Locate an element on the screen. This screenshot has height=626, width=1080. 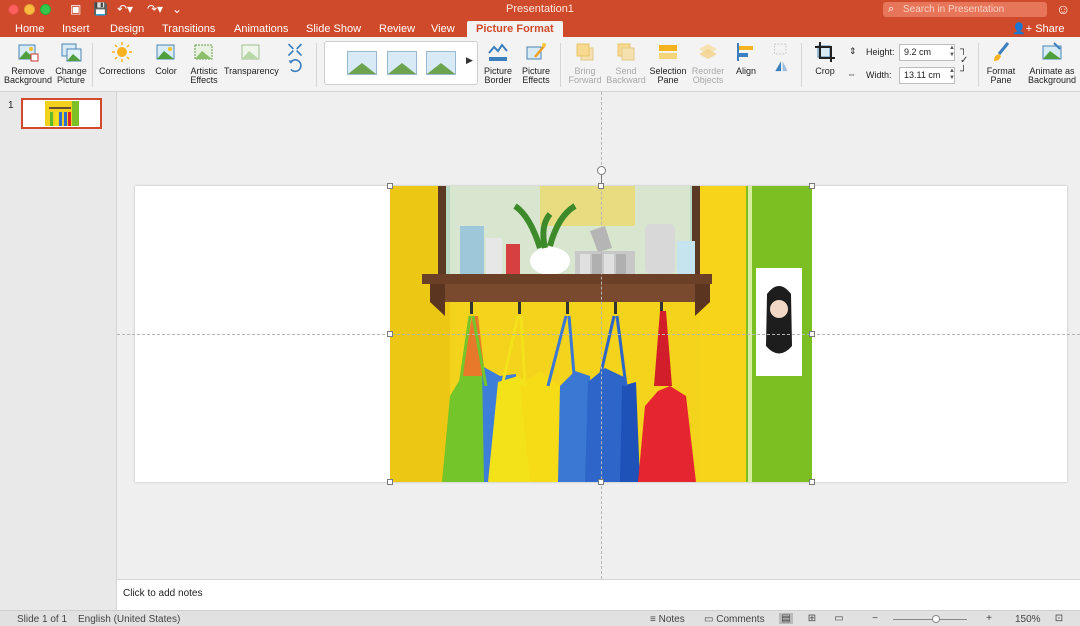
height-label: Height: is located at coordinates (880, 52).